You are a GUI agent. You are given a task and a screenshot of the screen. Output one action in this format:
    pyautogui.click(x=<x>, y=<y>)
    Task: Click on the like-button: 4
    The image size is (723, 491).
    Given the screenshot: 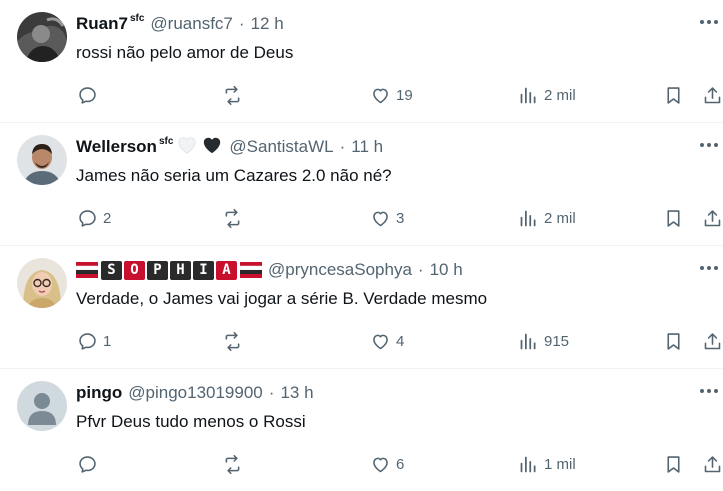 What is the action you would take?
    pyautogui.click(x=387, y=341)
    